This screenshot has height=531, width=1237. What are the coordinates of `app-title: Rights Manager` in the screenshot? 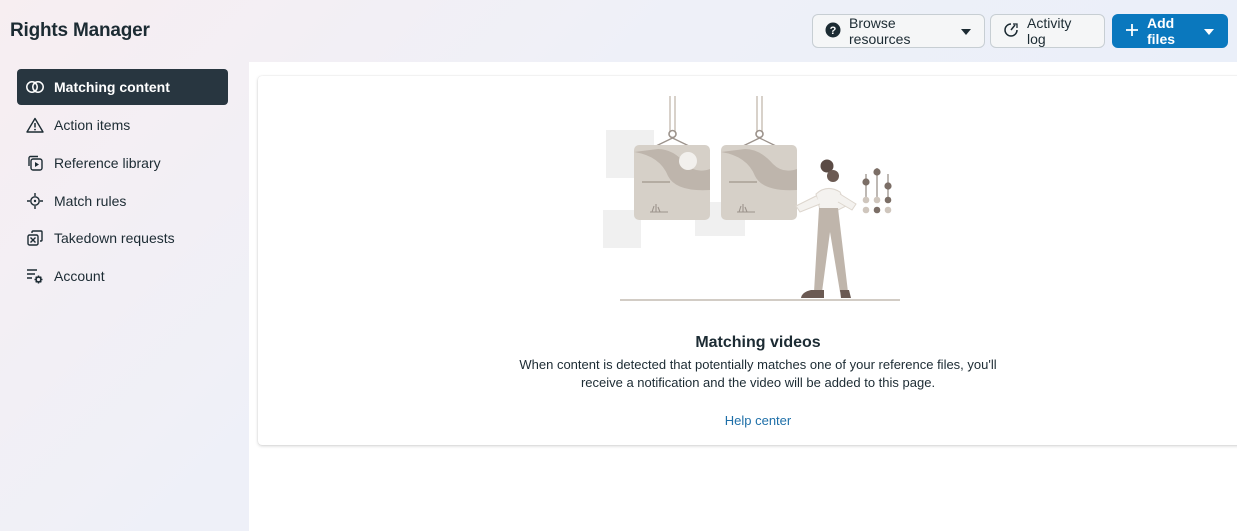 It's located at (80, 30).